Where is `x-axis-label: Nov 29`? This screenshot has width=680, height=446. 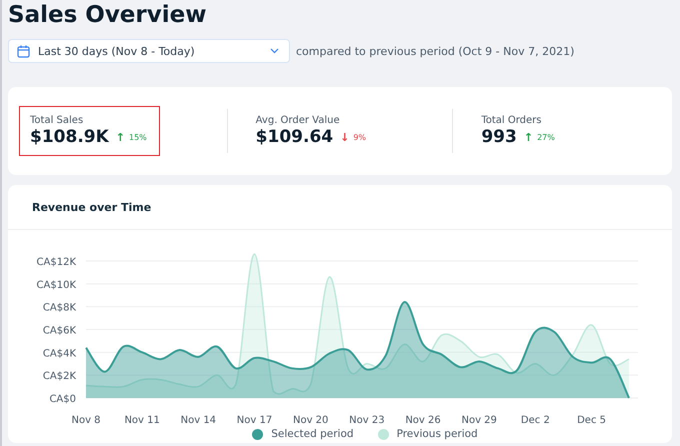 x-axis-label: Nov 29 is located at coordinates (479, 420).